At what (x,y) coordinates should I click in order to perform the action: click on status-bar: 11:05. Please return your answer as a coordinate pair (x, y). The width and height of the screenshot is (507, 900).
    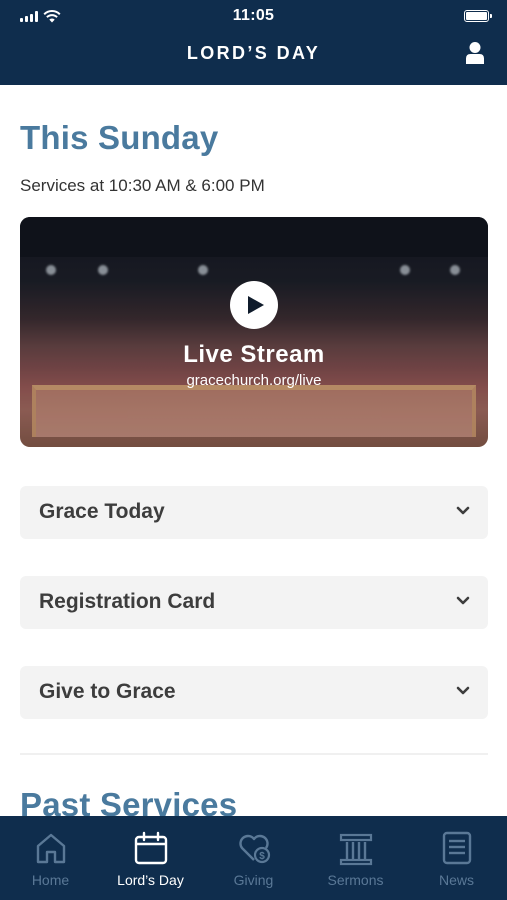
    Looking at the image, I should click on (253, 16).